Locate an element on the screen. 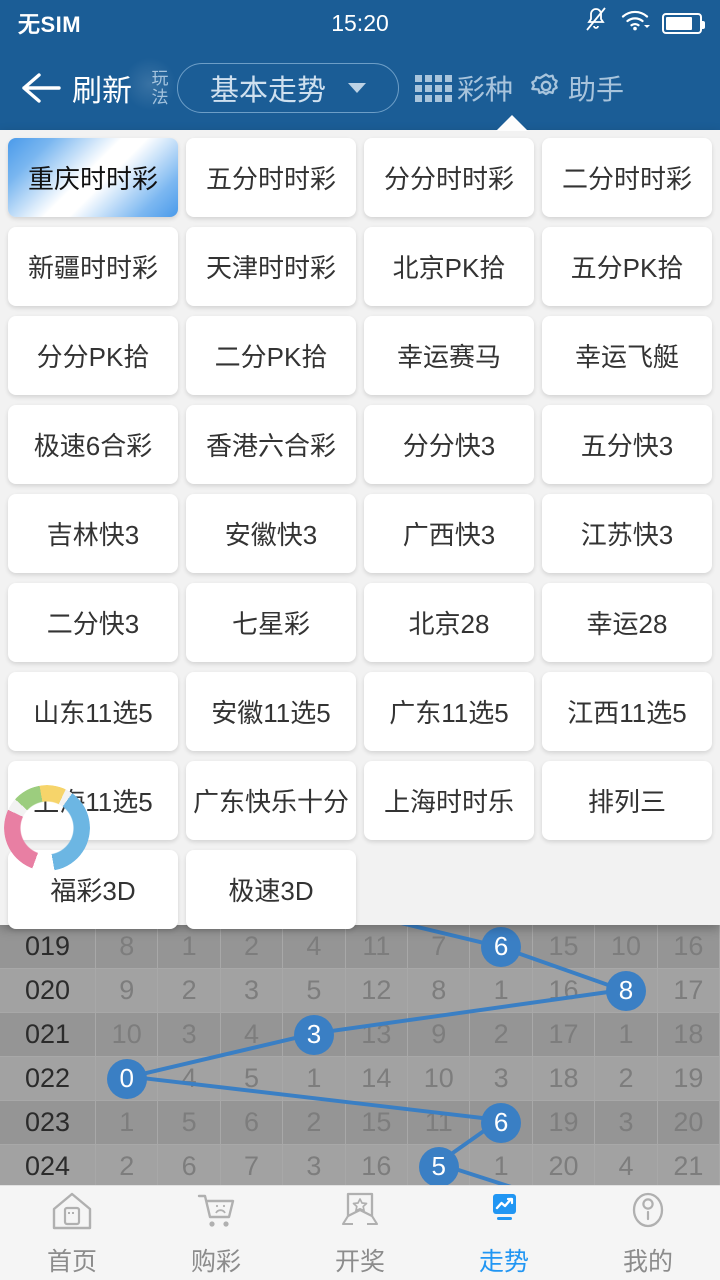 Image resolution: width=720 pixels, height=1280 pixels. lottery-type-card: 上海时时乐 is located at coordinates (449, 800).